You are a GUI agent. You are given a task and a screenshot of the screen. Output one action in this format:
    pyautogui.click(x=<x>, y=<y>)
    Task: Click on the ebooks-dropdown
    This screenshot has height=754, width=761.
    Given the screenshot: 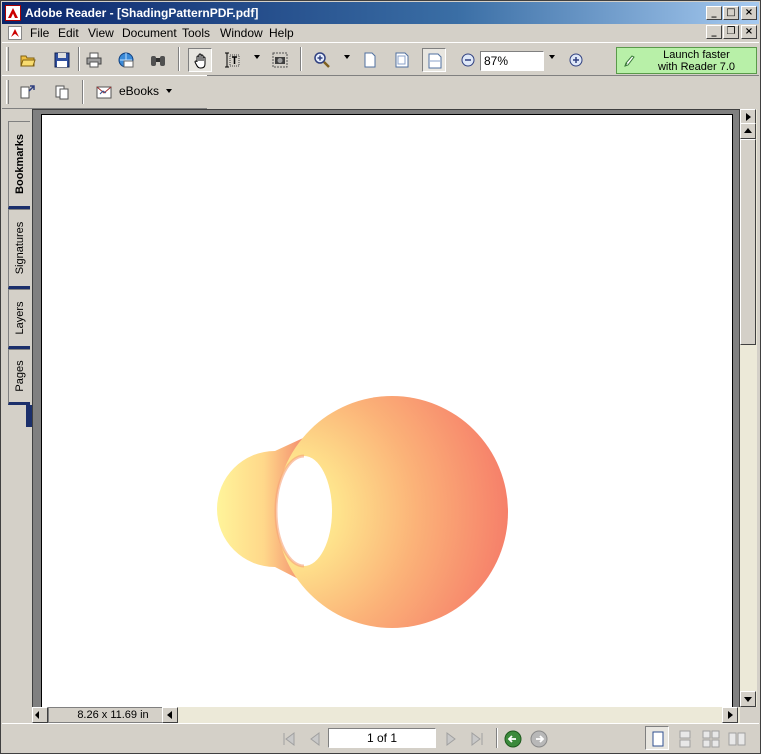 What is the action you would take?
    pyautogui.click(x=169, y=91)
    